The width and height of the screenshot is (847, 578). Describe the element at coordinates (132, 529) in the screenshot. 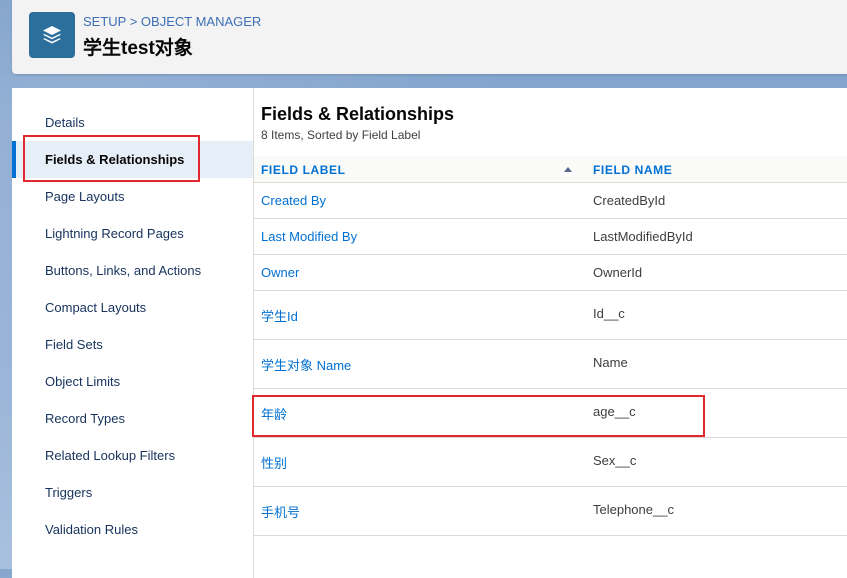

I see `sidebar-item-validation-rules: Validation Rules` at that location.